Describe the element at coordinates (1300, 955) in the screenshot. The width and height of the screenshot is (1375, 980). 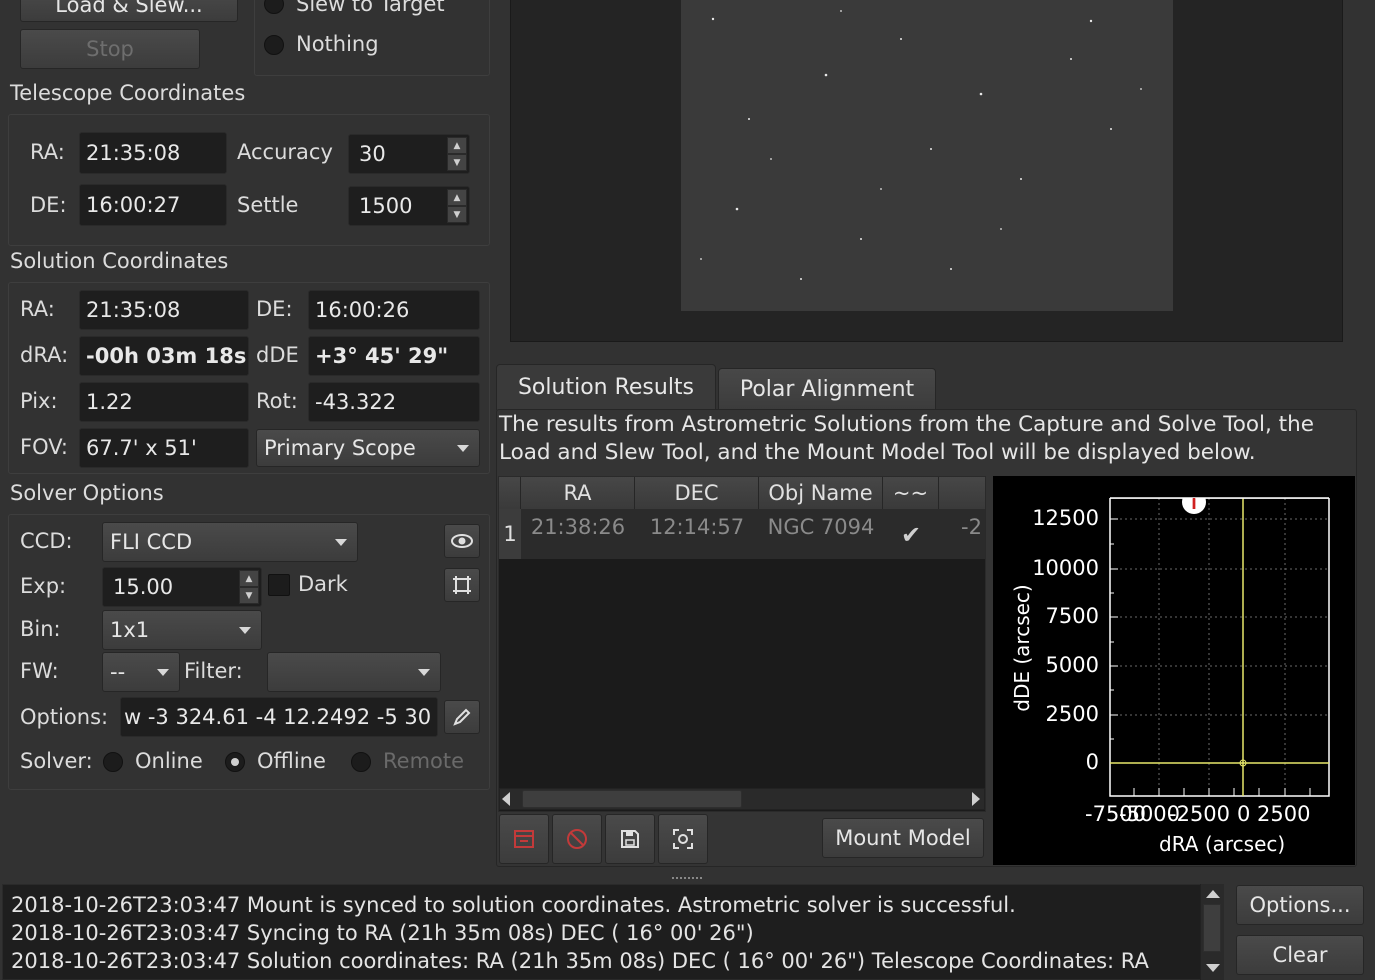
I see `log-clear-button: Clear` at that location.